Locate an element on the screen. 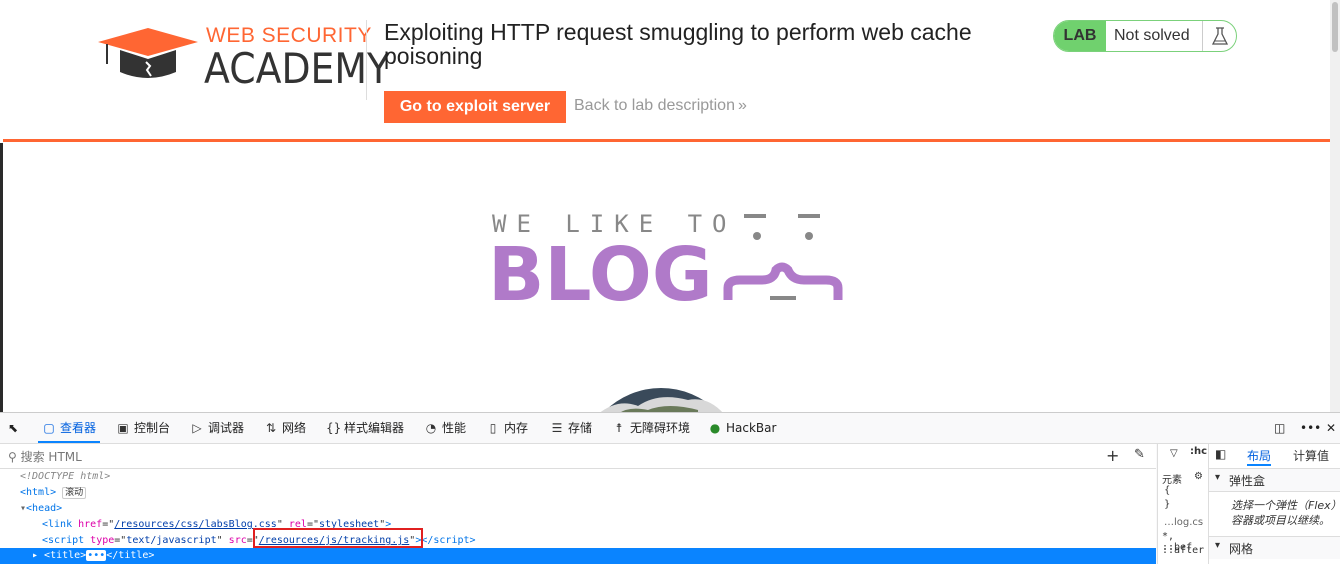 The width and height of the screenshot is (1340, 564). html-search-input: ⚲ 搜索 HTML is located at coordinates (45, 456).